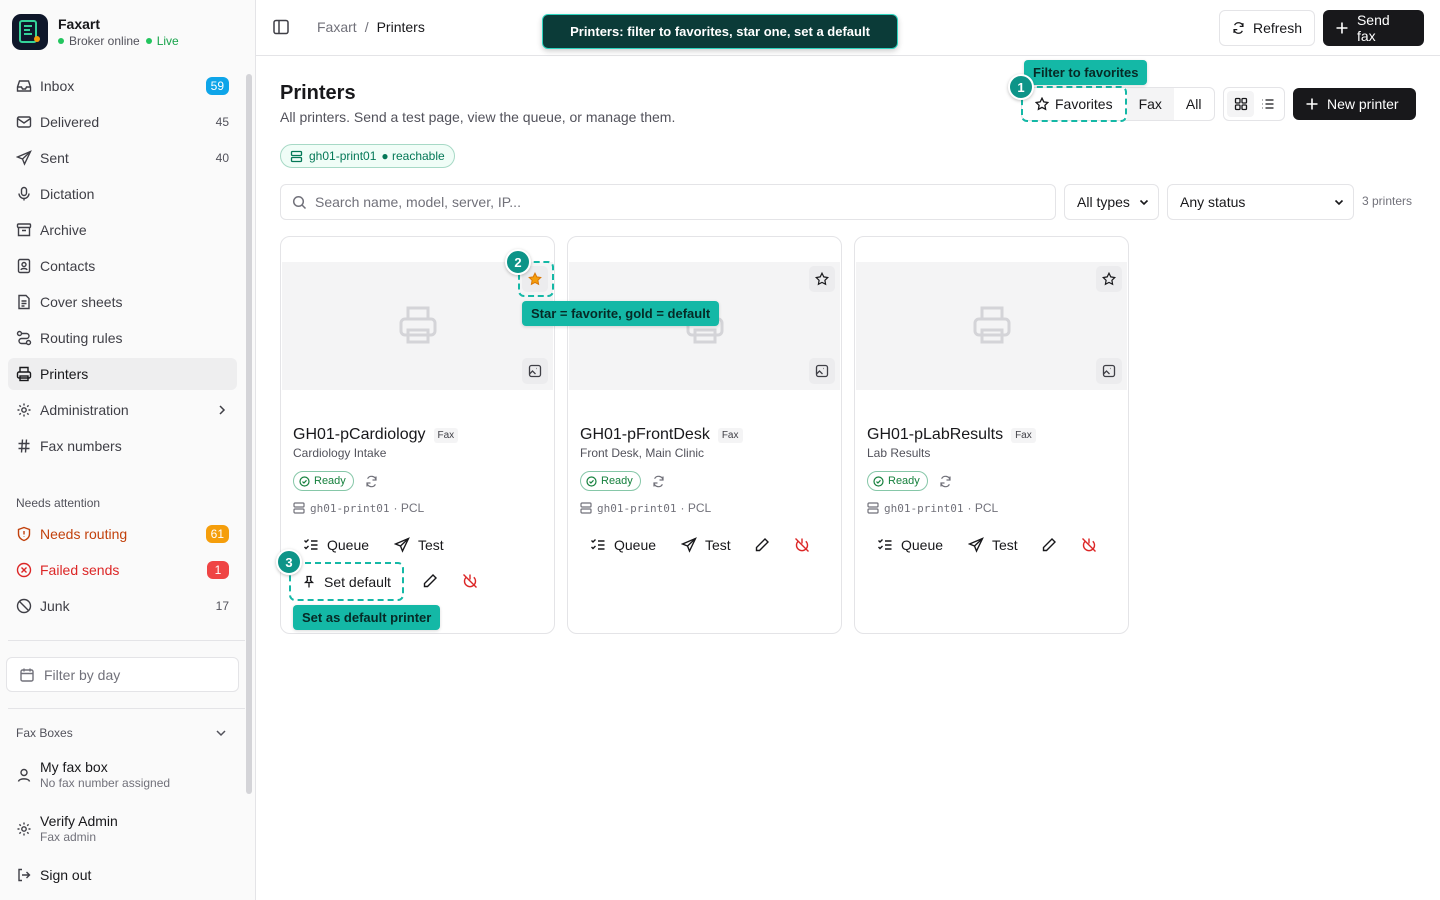  Describe the element at coordinates (122, 733) in the screenshot. I see `fax-boxes-header: Fax Boxes` at that location.